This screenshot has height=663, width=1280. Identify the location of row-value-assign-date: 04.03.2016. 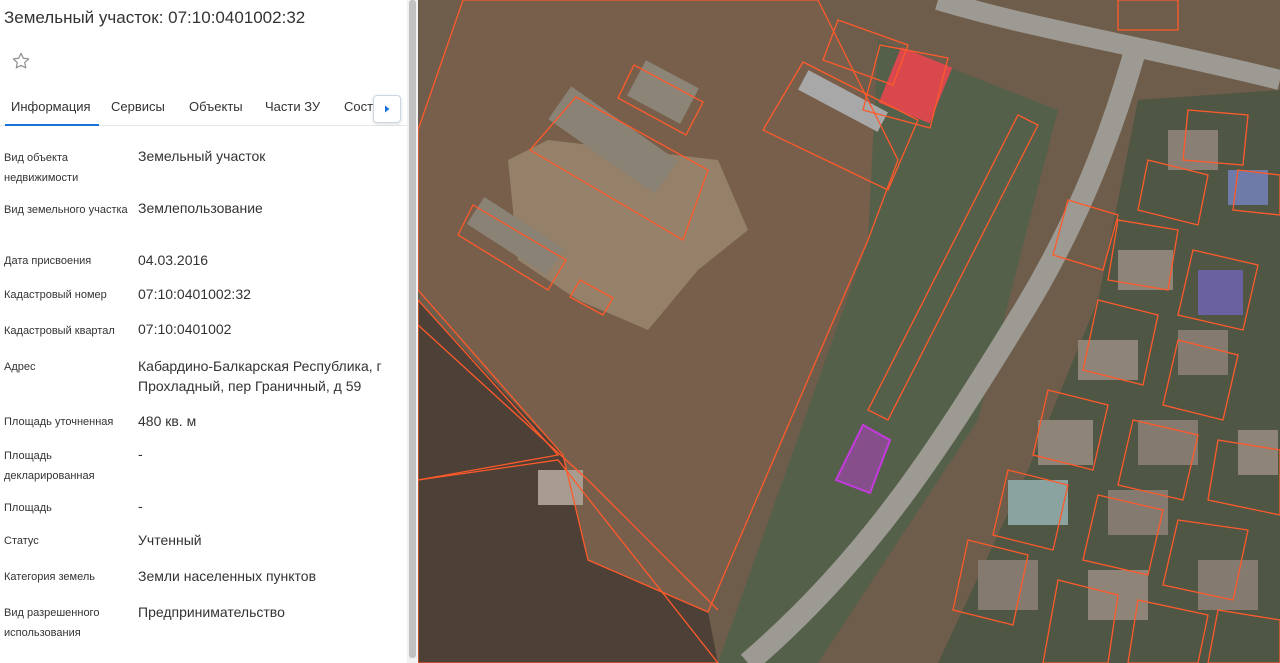
(173, 260).